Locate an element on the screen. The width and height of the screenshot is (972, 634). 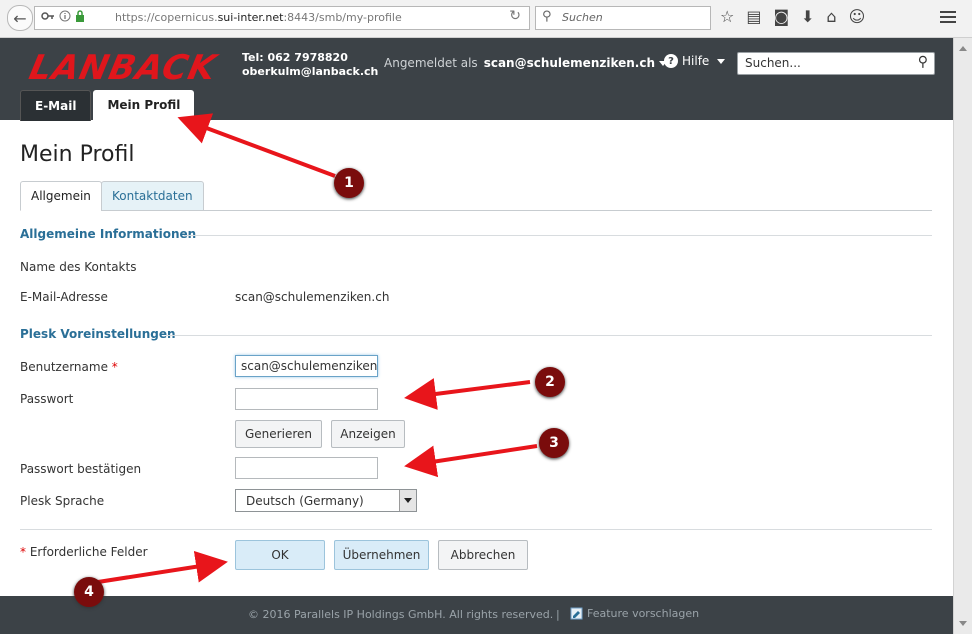
page-title: Mein Profil is located at coordinates (77, 154).